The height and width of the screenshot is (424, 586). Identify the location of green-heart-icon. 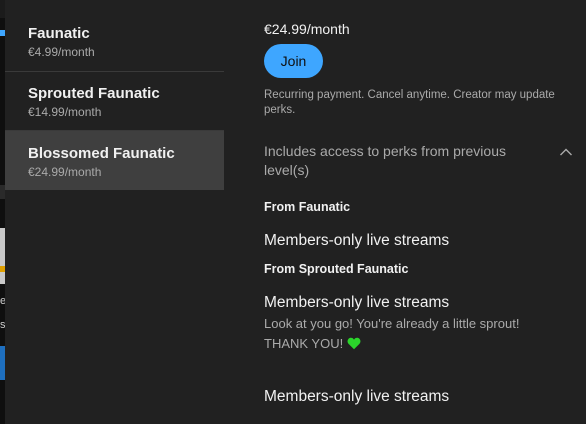
(354, 343).